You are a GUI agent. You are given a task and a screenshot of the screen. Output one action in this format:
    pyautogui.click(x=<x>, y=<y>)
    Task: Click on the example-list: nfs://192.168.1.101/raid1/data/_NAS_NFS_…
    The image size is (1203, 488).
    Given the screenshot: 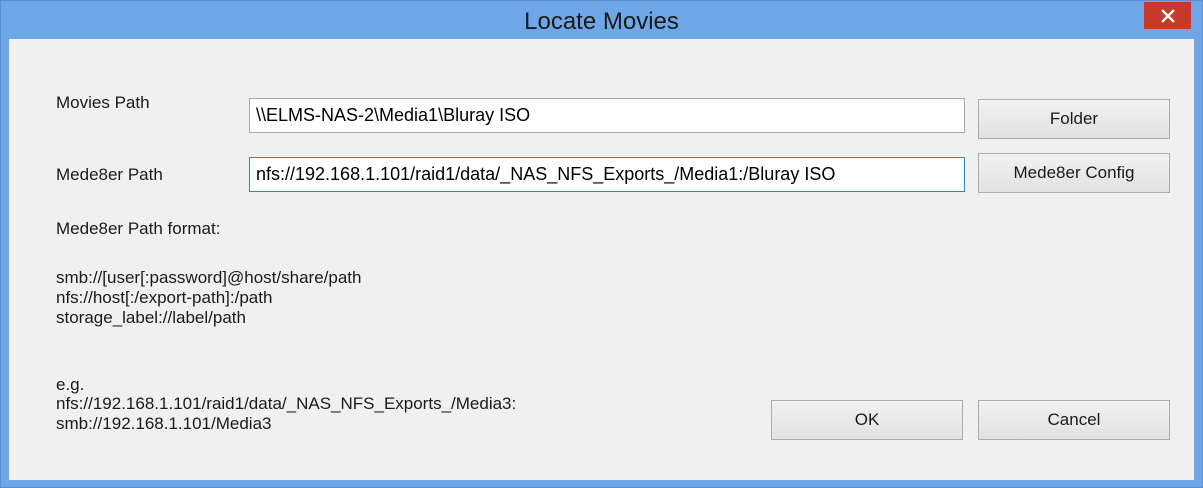 What is the action you would take?
    pyautogui.click(x=286, y=414)
    